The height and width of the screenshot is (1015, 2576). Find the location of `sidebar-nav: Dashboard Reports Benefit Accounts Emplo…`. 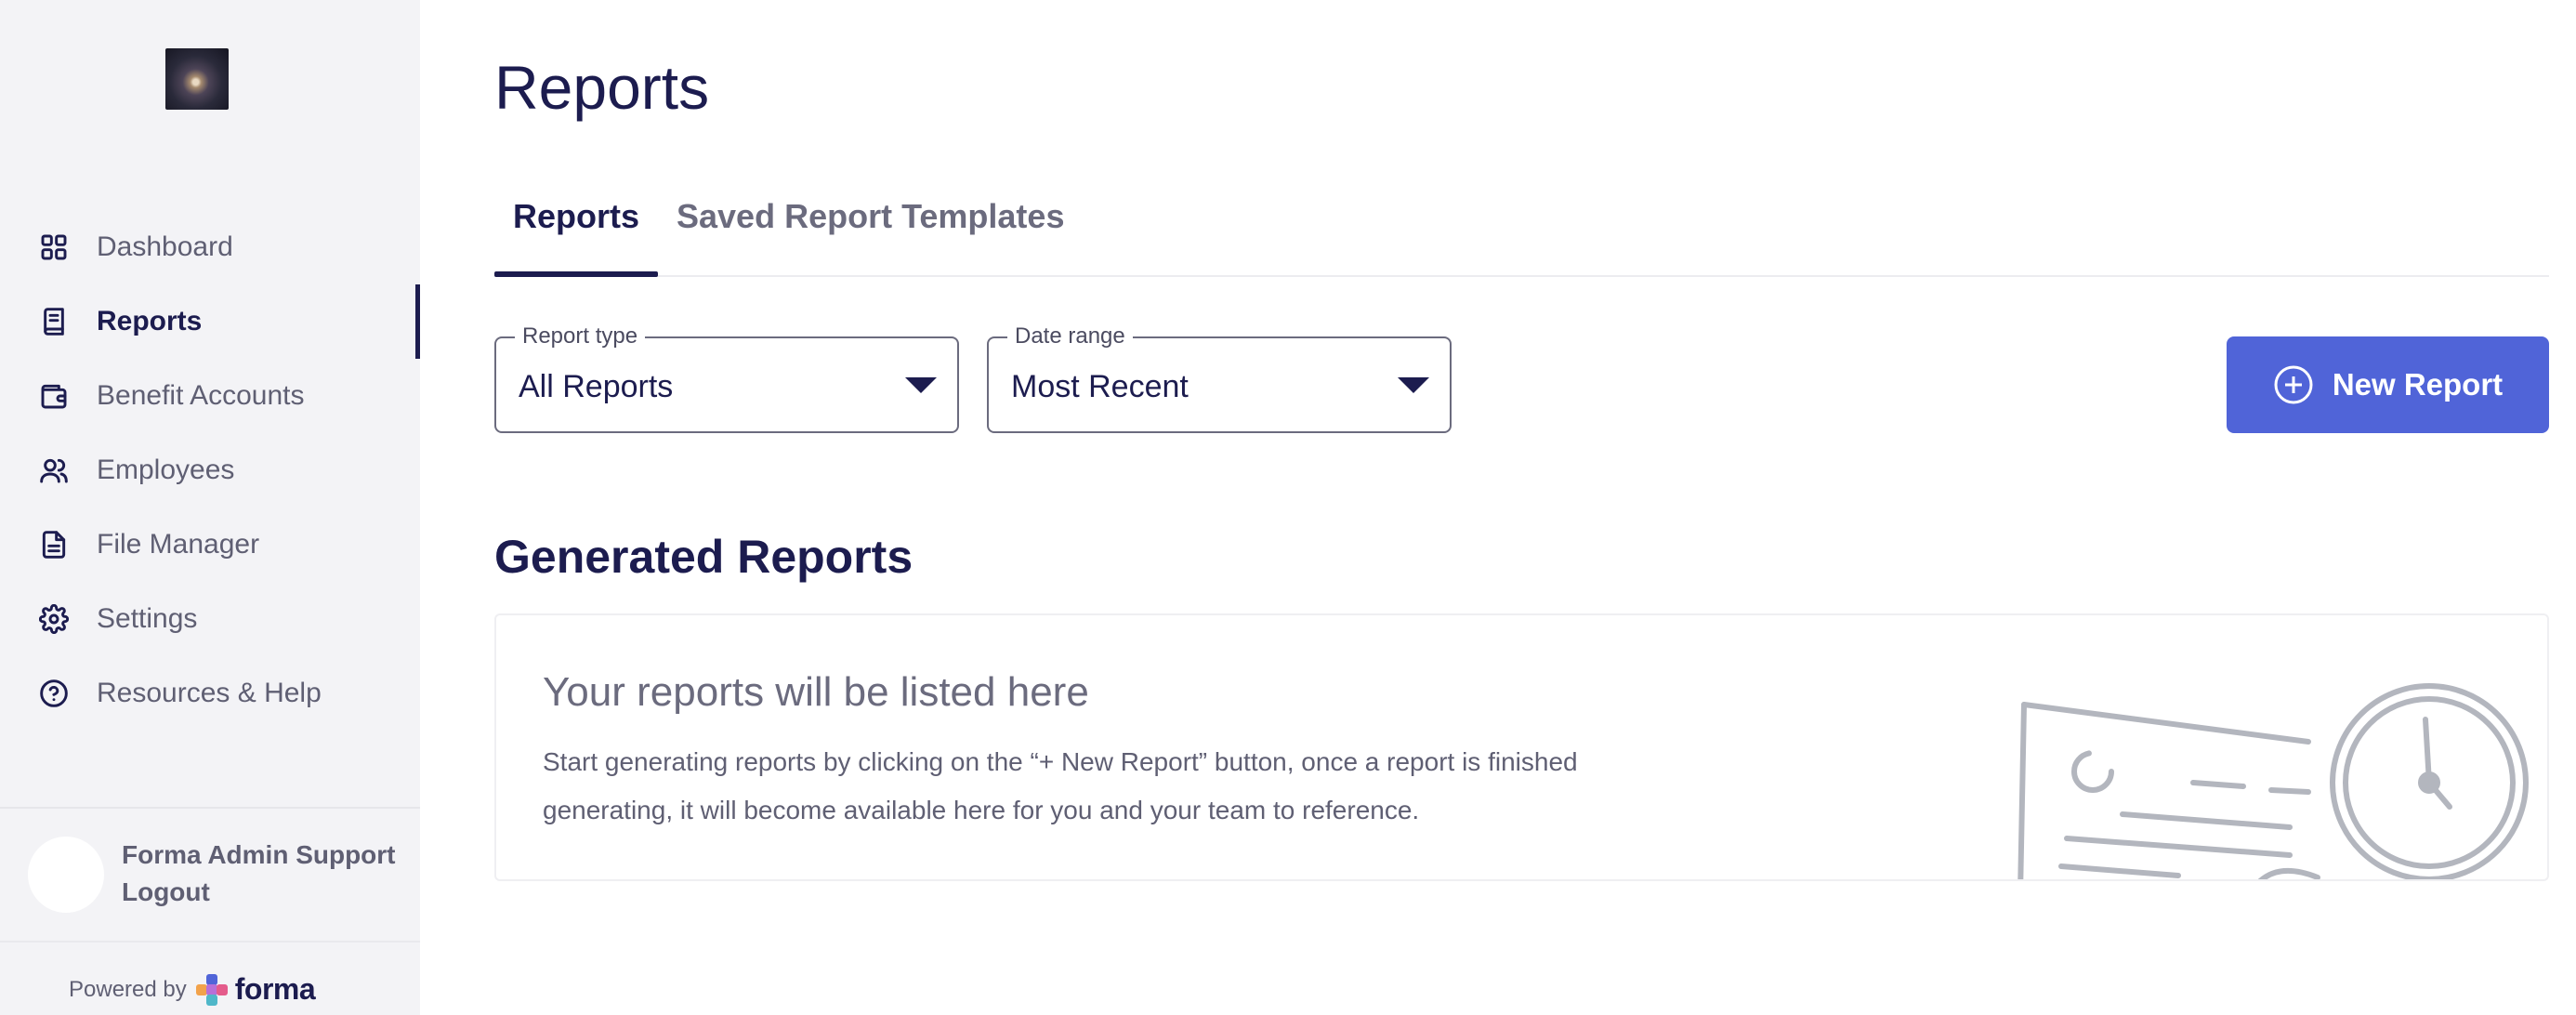

sidebar-nav: Dashboard Reports Benefit Accounts Emplo… is located at coordinates (210, 470).